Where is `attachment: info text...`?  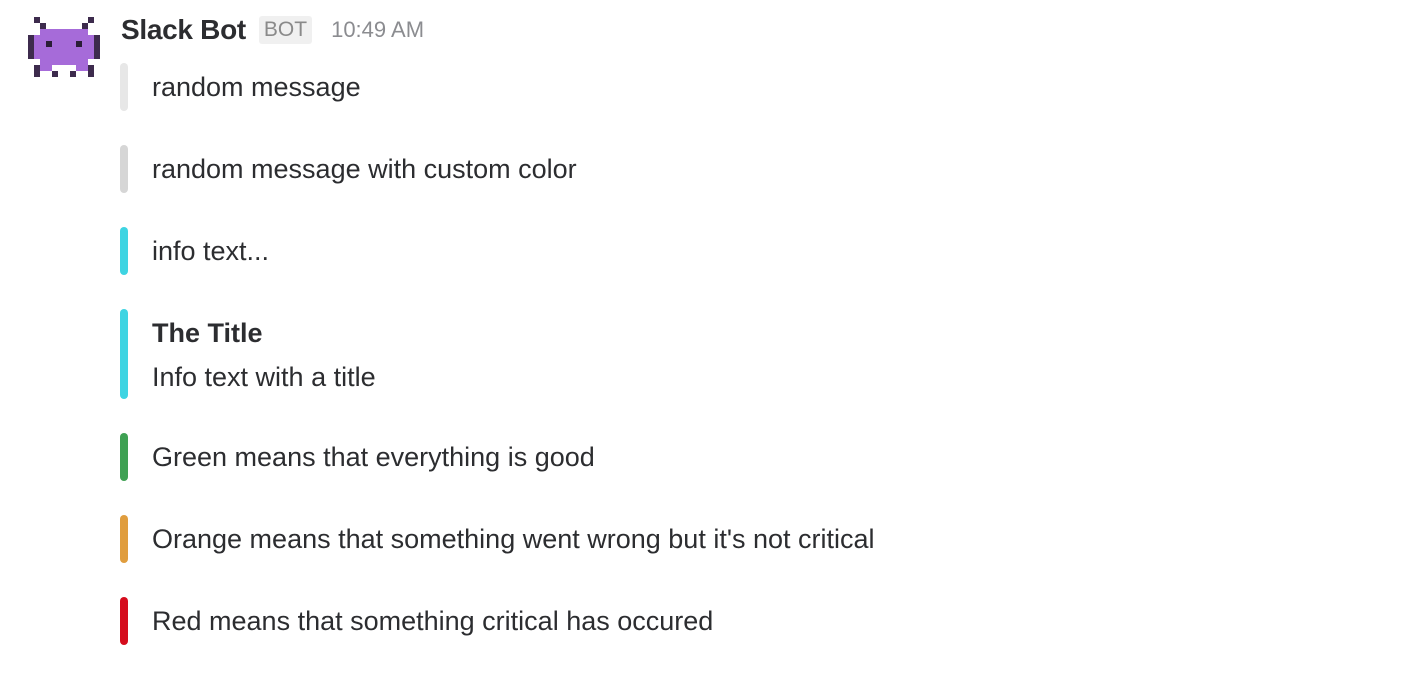 attachment: info text... is located at coordinates (745, 251).